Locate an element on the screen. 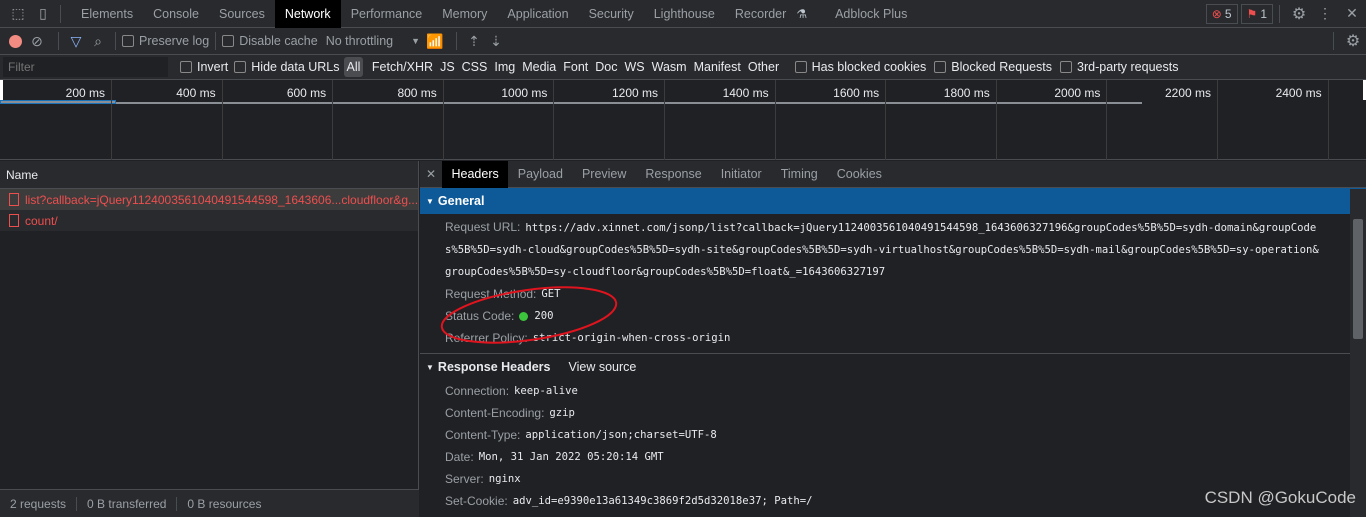 The width and height of the screenshot is (1366, 517). tab-console: Console is located at coordinates (176, 14).